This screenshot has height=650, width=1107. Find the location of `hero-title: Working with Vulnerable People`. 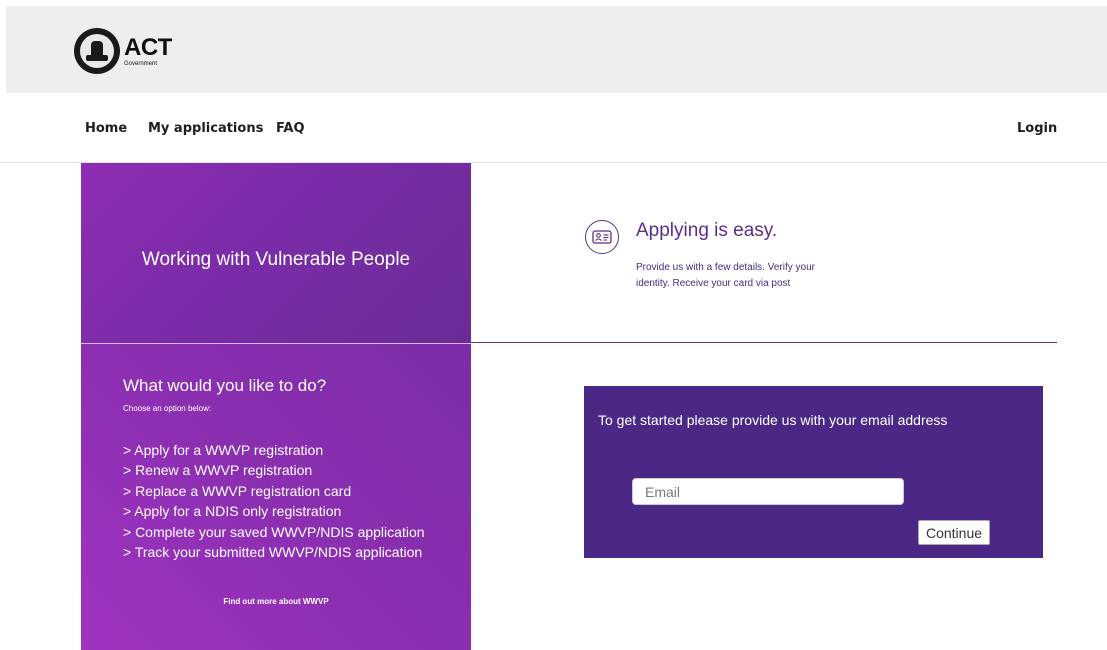

hero-title: Working with Vulnerable People is located at coordinates (276, 259).